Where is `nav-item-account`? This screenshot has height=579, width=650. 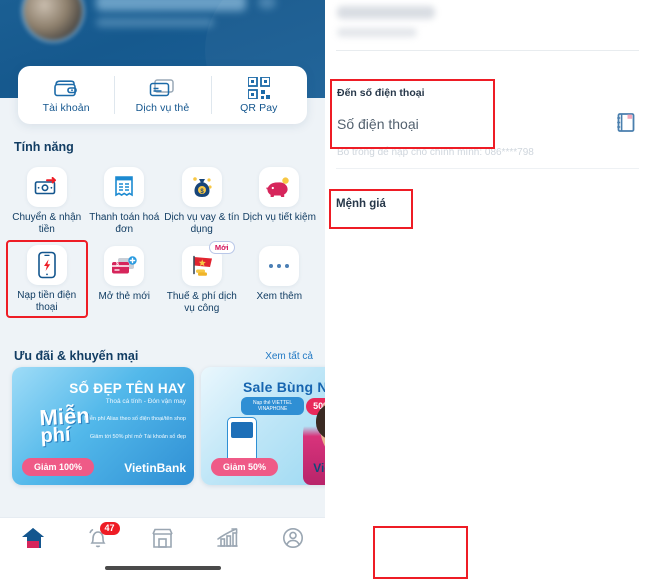
nav-item-account is located at coordinates (292, 538).